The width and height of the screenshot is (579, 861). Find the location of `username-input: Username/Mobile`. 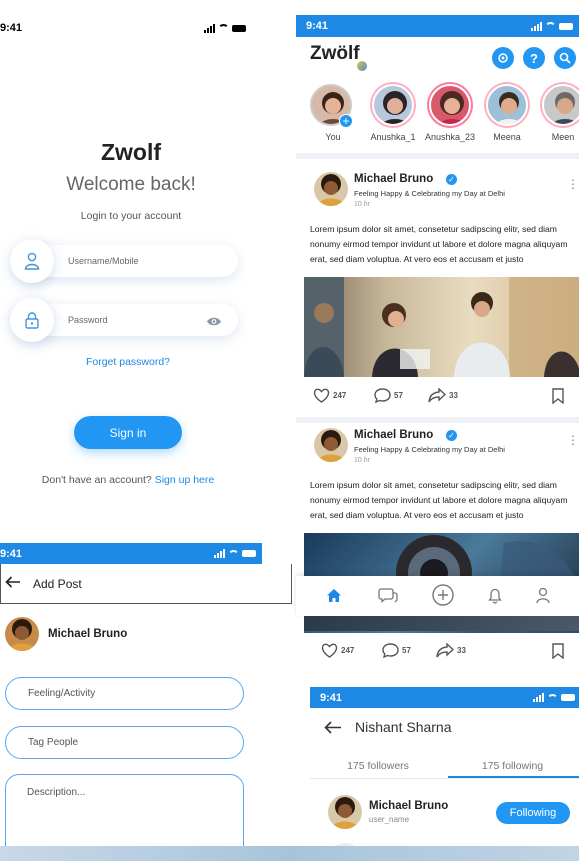

username-input: Username/Mobile is located at coordinates (103, 261).